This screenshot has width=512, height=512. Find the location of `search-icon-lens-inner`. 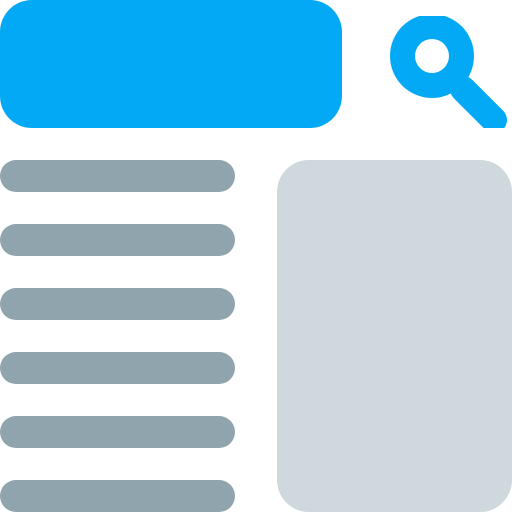

search-icon-lens-inner is located at coordinates (432, 56).